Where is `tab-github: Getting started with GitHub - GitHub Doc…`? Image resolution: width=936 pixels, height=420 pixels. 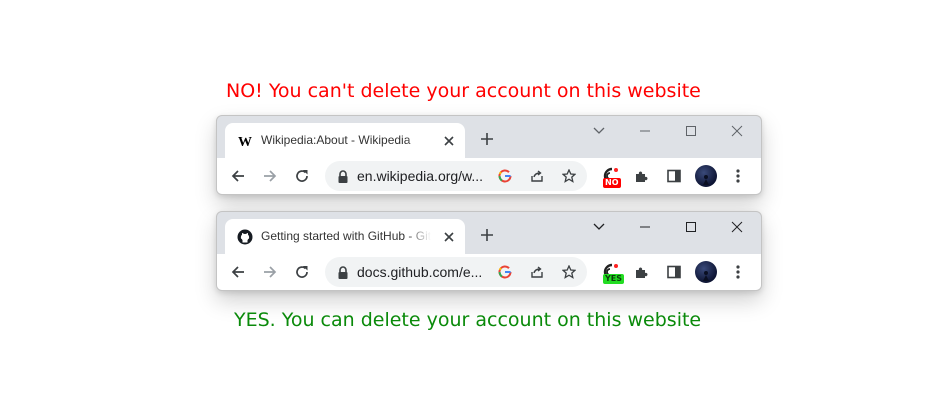 tab-github: Getting started with GitHub - GitHub Doc… is located at coordinates (345, 237).